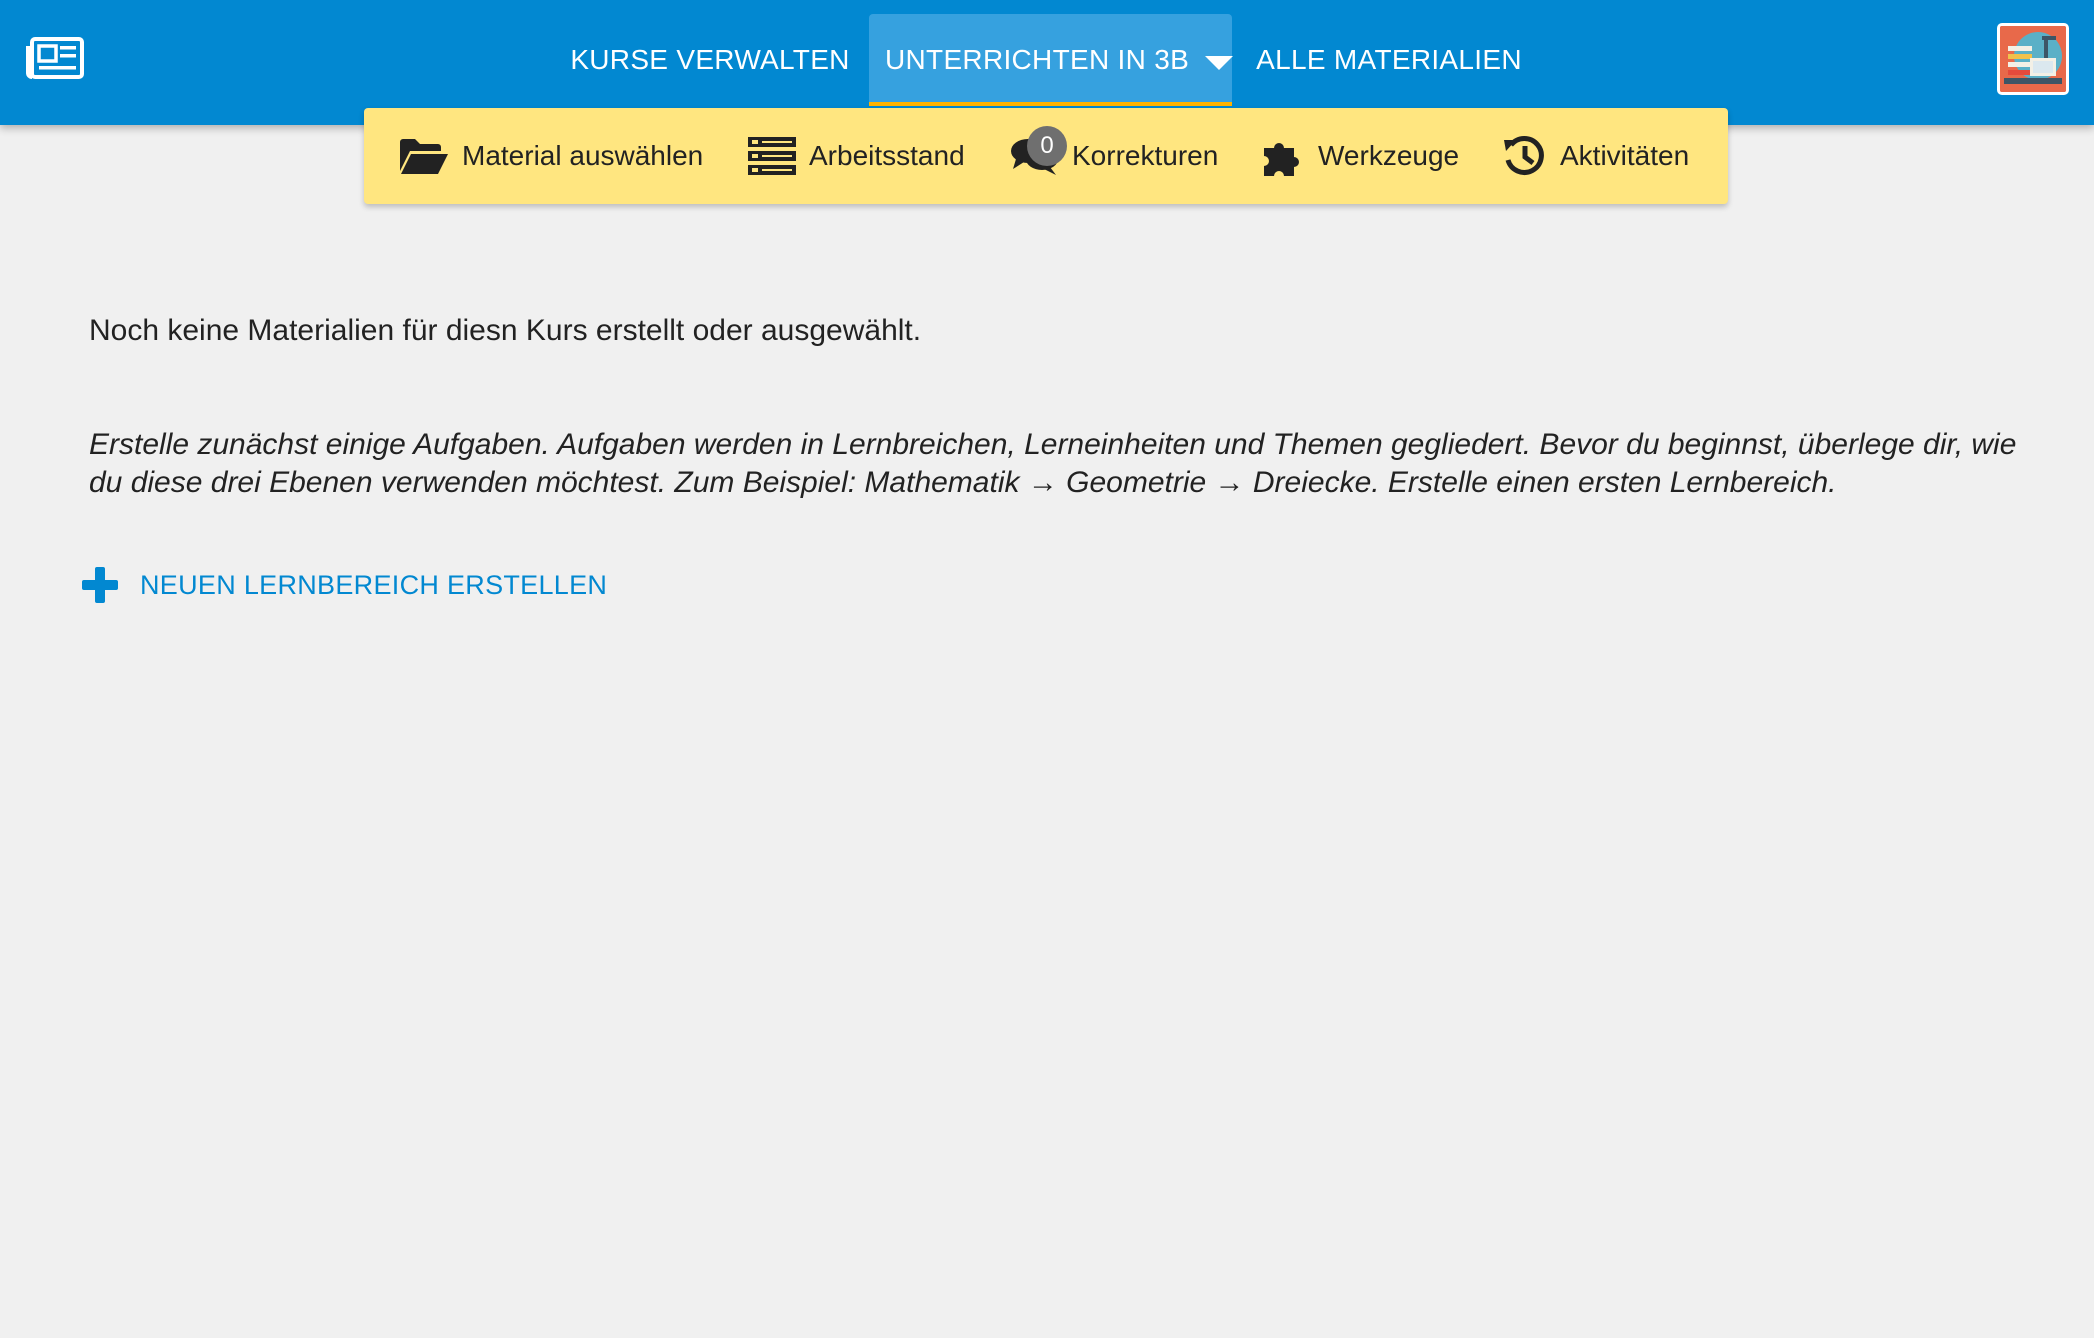 The image size is (2094, 1338). What do you see at coordinates (58, 60) in the screenshot?
I see `newspaper-icon` at bounding box center [58, 60].